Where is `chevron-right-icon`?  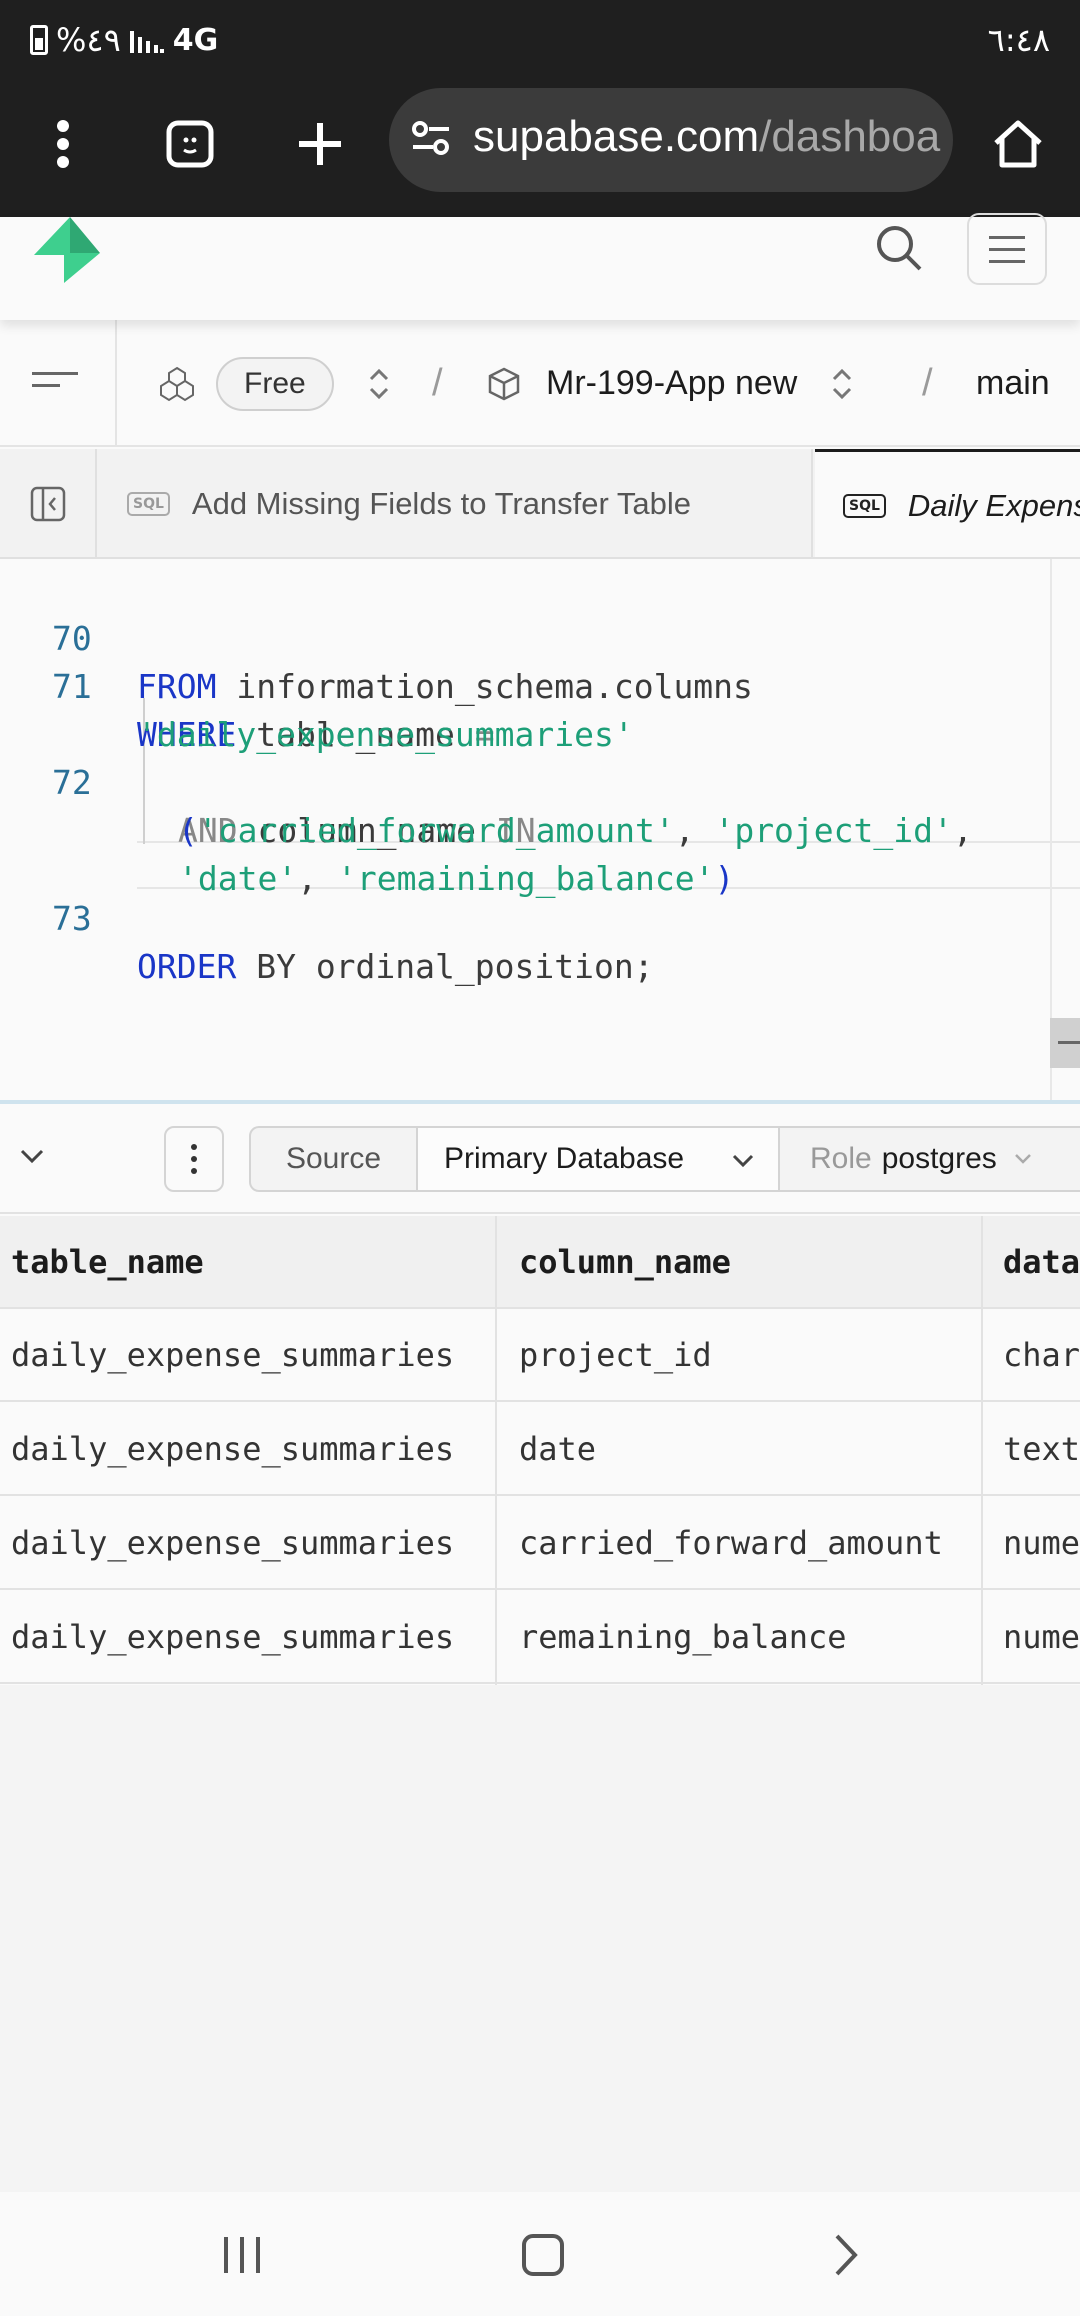
chevron-right-icon is located at coordinates (846, 2255).